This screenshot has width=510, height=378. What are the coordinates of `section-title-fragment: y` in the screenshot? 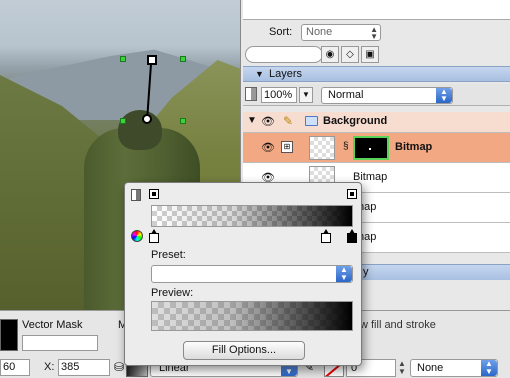 It's located at (366, 272).